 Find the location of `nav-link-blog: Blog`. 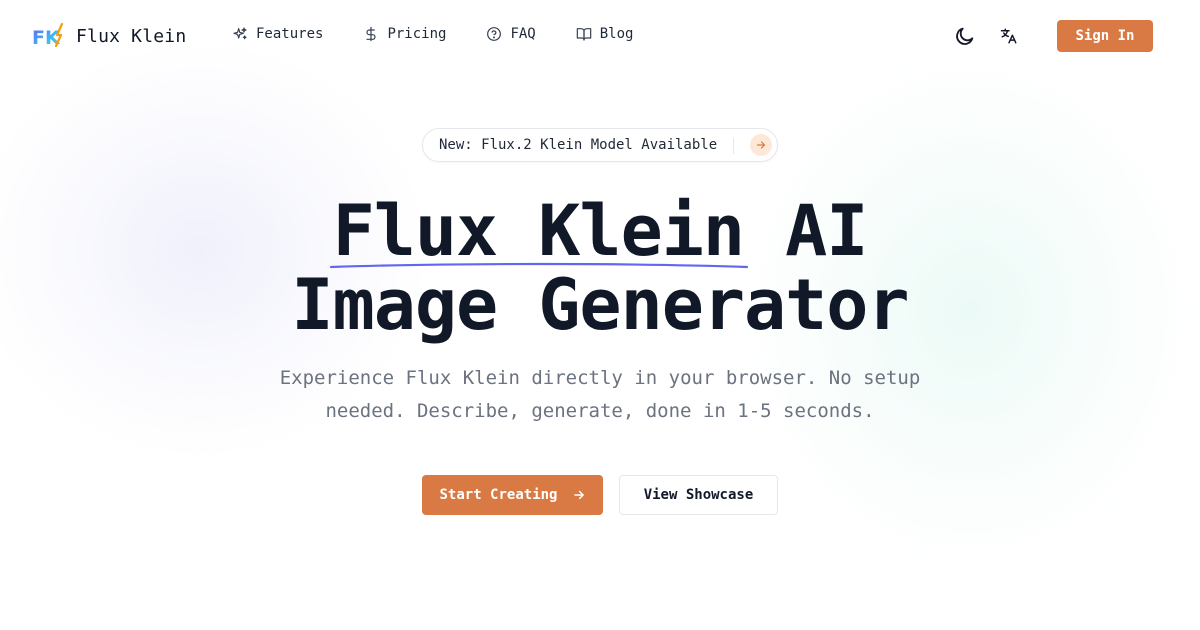

nav-link-blog: Blog is located at coordinates (605, 34).